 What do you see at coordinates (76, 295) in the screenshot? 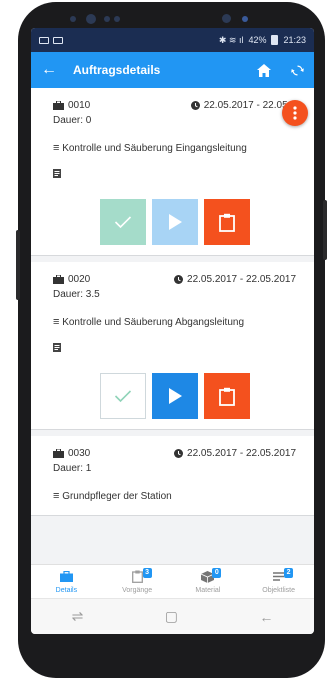
I see `order-duration: Dauer: 3.5` at bounding box center [76, 295].